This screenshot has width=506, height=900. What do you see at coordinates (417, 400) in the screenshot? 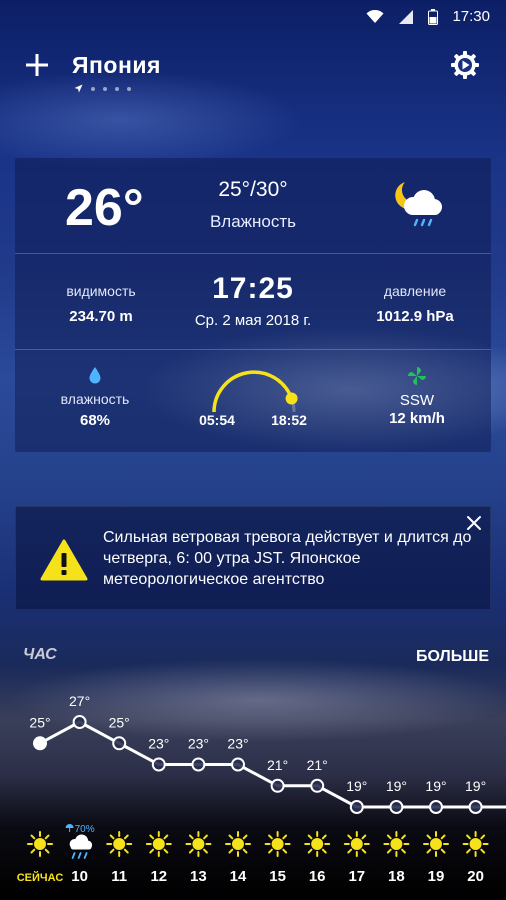
I see `wind-direction: SSW` at bounding box center [417, 400].